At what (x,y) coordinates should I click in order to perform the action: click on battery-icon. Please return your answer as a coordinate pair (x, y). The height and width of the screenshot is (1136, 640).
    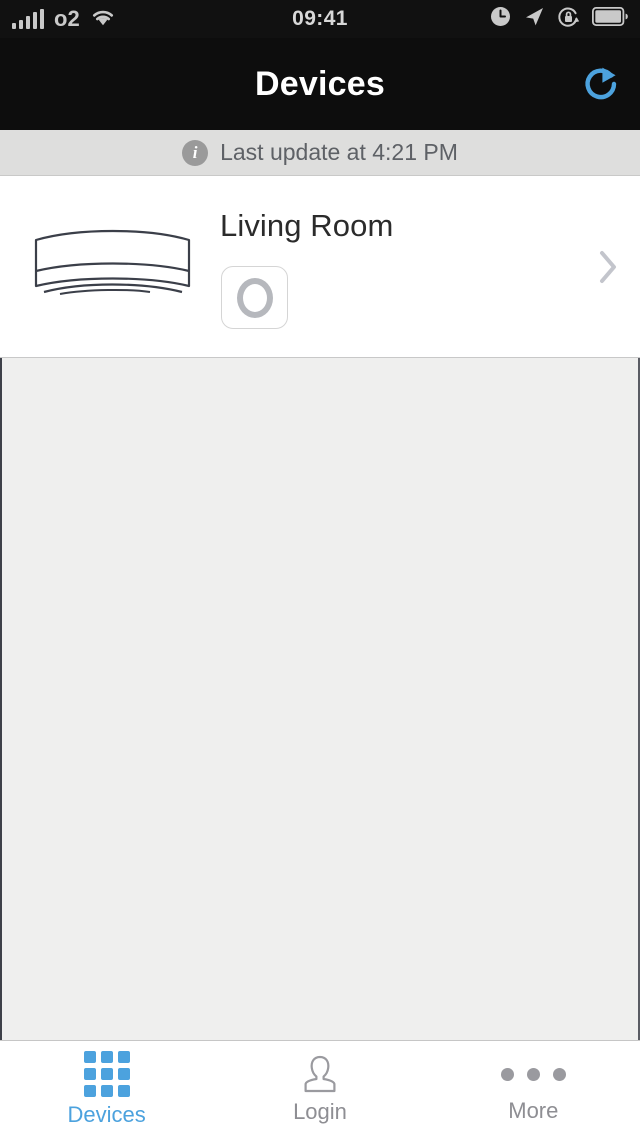
    Looking at the image, I should click on (609, 18).